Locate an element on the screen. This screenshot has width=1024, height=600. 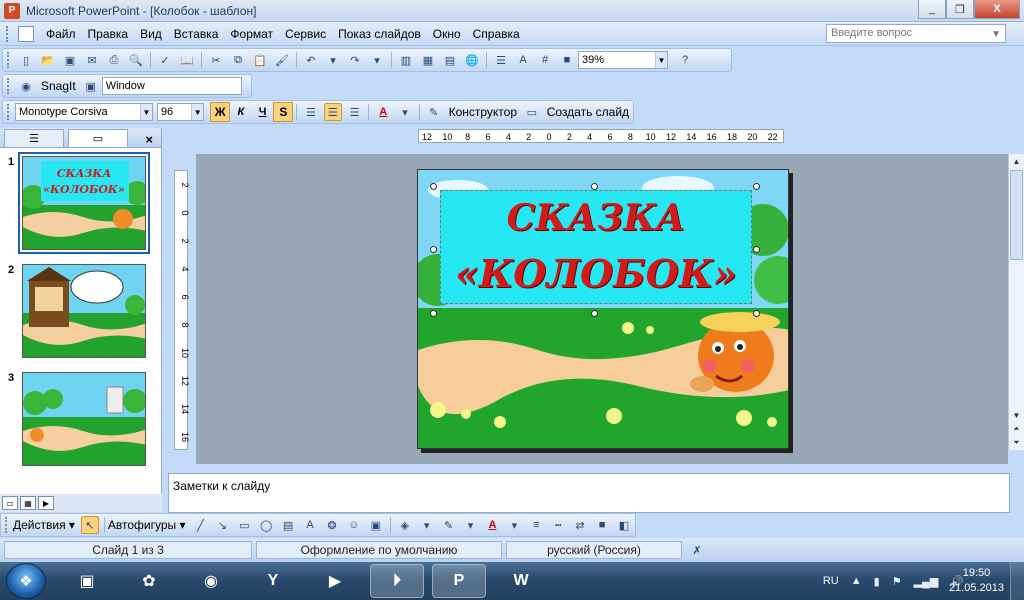
status-design: Оформление по умолчанию is located at coordinates (379, 550).